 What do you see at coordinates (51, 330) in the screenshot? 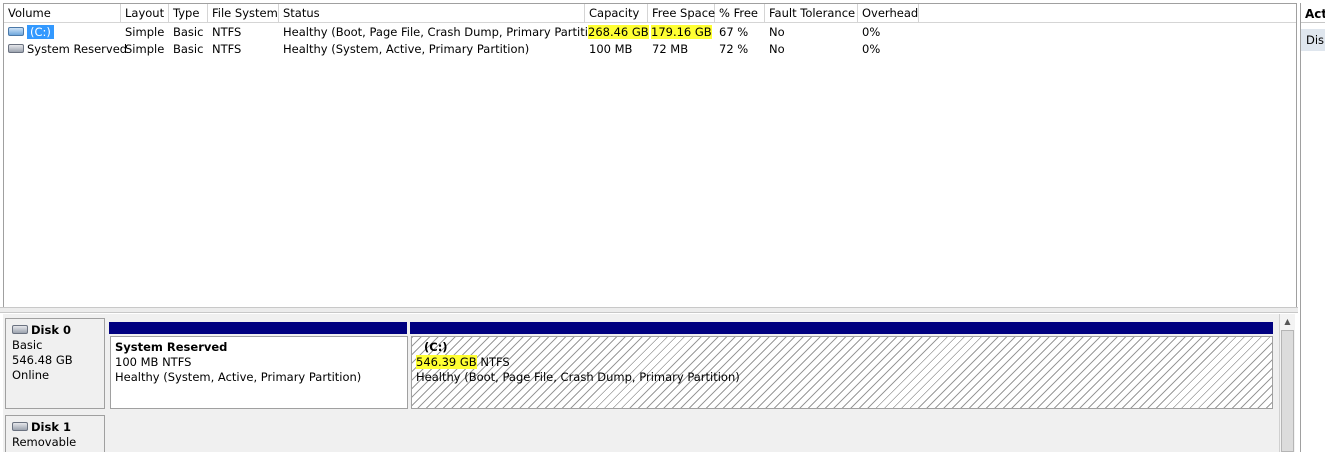
I see `disk-name: Disk 0` at bounding box center [51, 330].